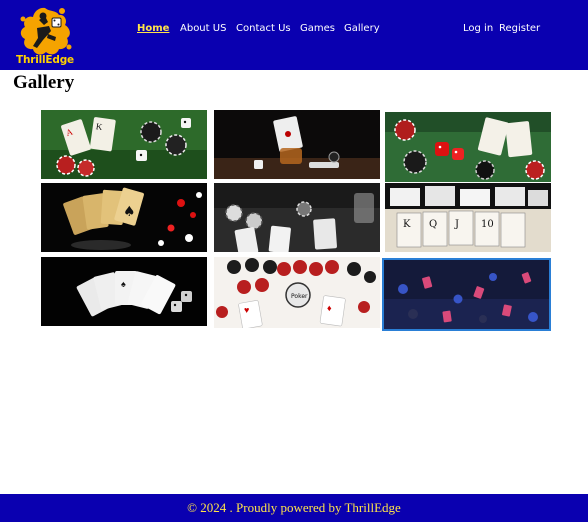 The height and width of the screenshot is (522, 588). Describe the element at coordinates (478, 28) in the screenshot. I see `login-link: Log in` at that location.